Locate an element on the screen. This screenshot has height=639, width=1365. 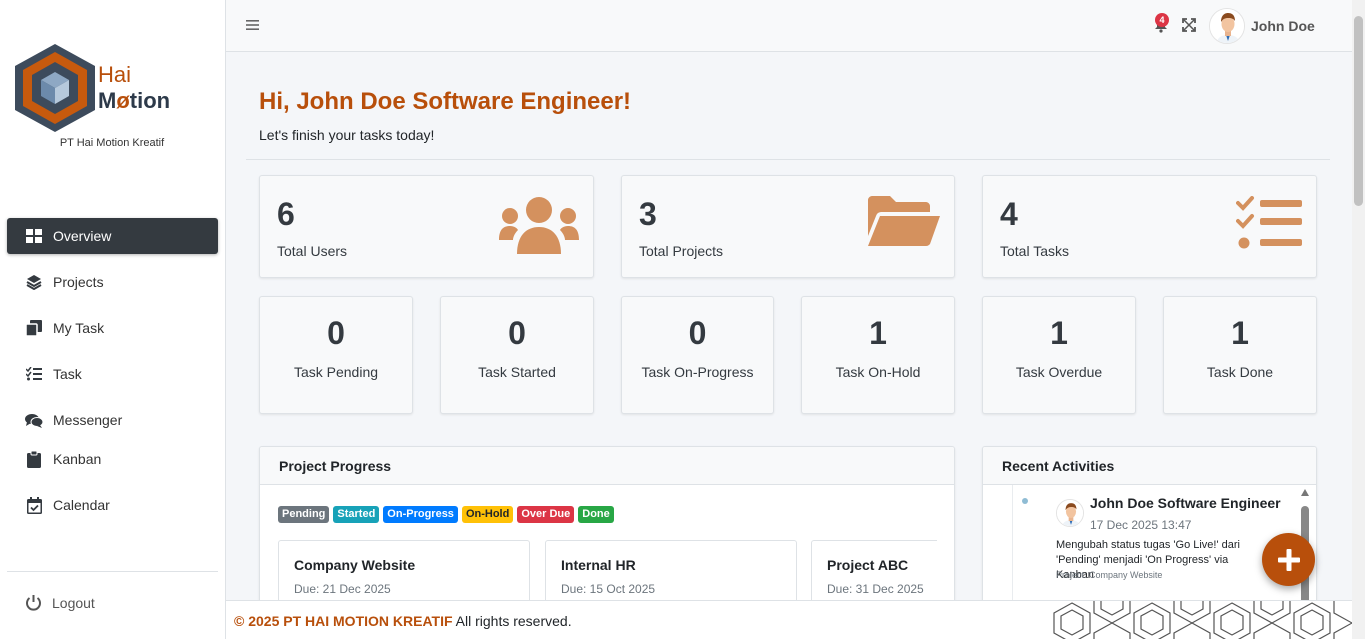
decorative-pattern is located at coordinates (1202, 620).